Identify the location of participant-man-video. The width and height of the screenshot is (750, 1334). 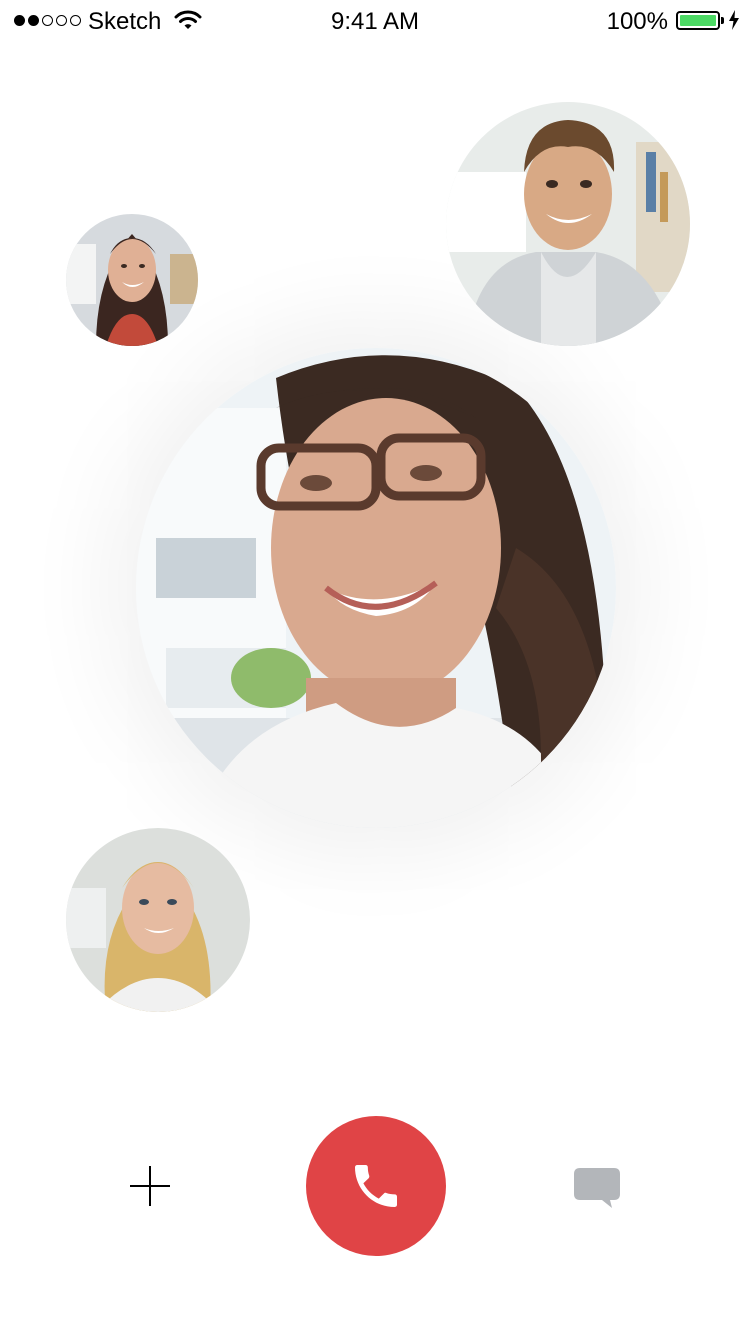
(568, 224).